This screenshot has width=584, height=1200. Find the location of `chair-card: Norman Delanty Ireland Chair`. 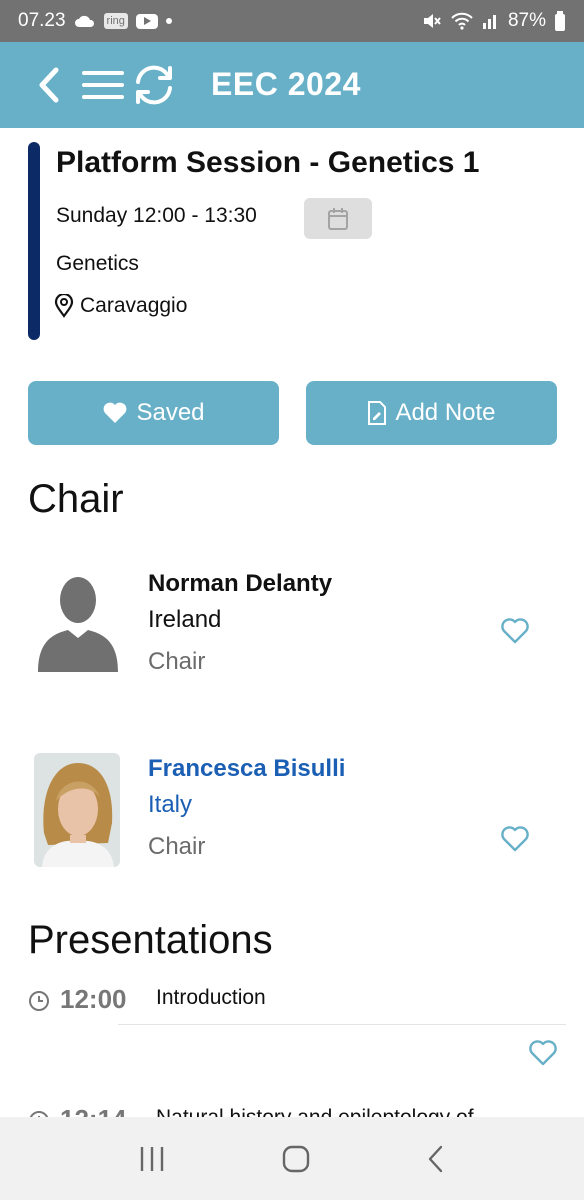

chair-card: Norman Delanty Ireland Chair is located at coordinates (293, 628).